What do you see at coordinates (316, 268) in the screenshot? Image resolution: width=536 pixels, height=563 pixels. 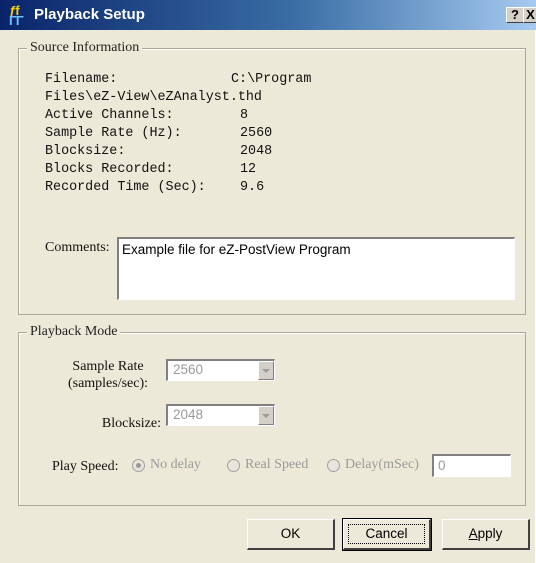 I see `comments-field: Example file for eZ-PostView Program` at bounding box center [316, 268].